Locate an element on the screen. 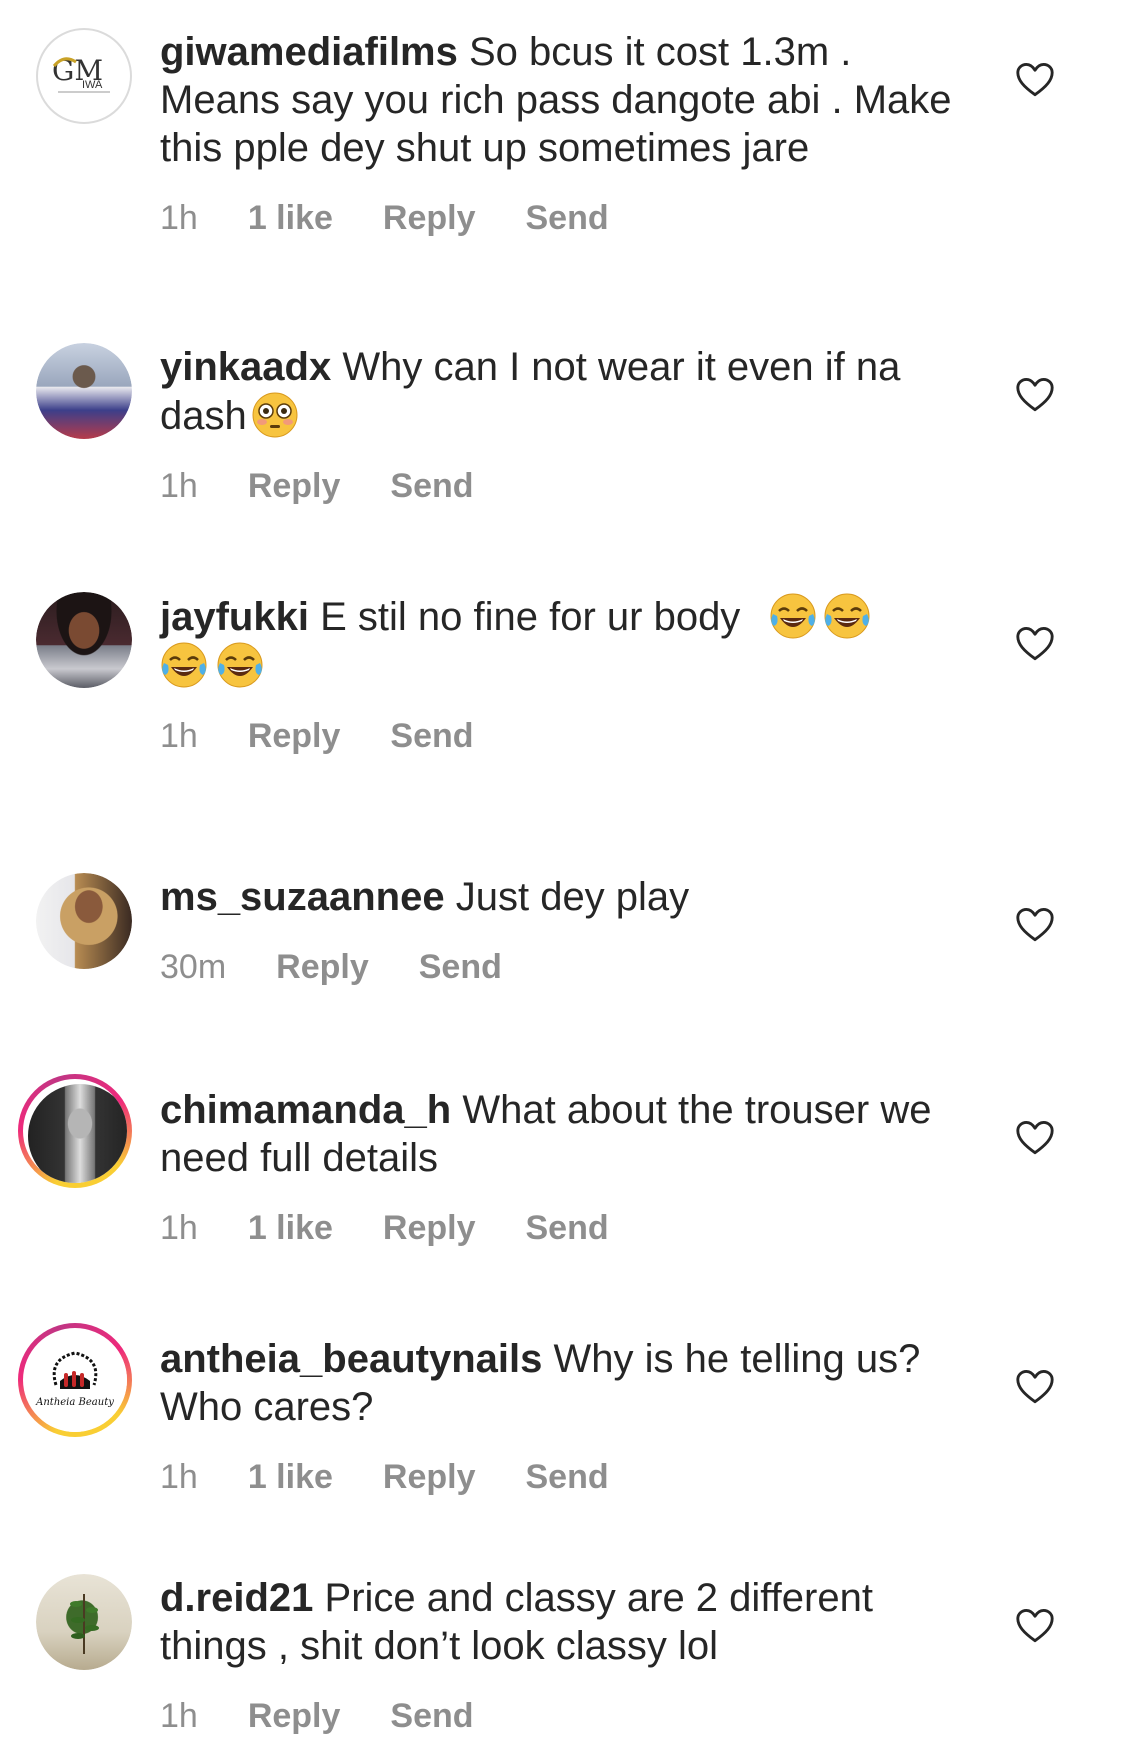 The width and height of the screenshot is (1125, 1740). antheia-beauty-logo-icon: Antheia Beauty is located at coordinates (74, 1379).